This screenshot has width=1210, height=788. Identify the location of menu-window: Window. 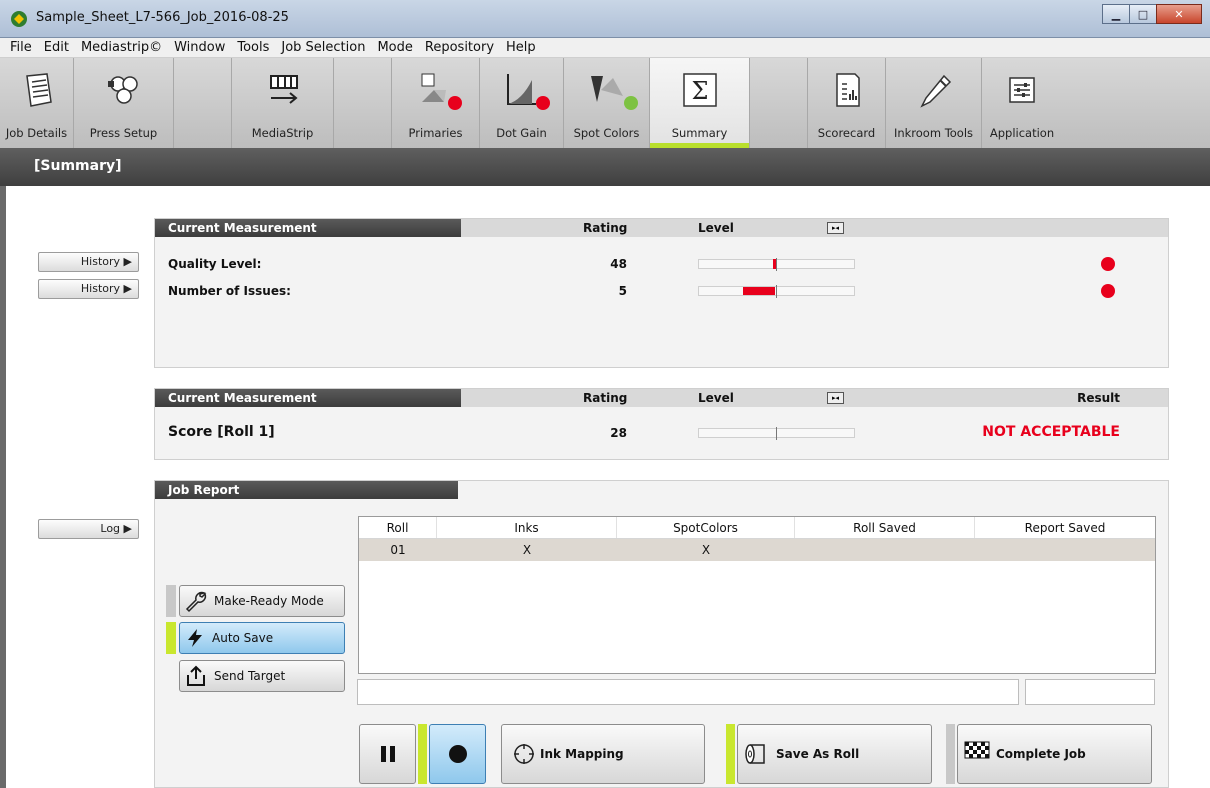
(199, 47).